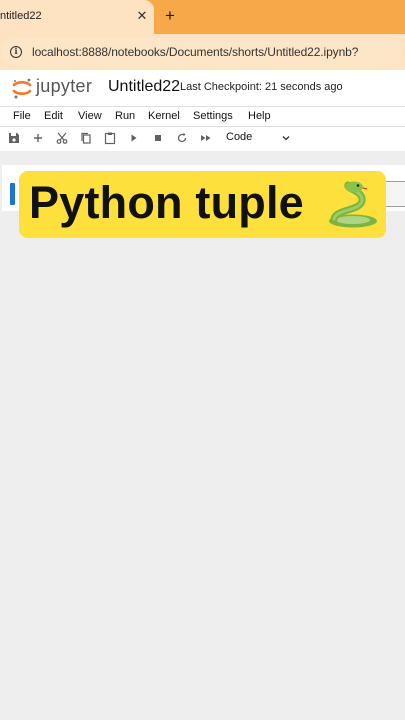  Describe the element at coordinates (353, 204) in the screenshot. I see `snake-icon` at that location.